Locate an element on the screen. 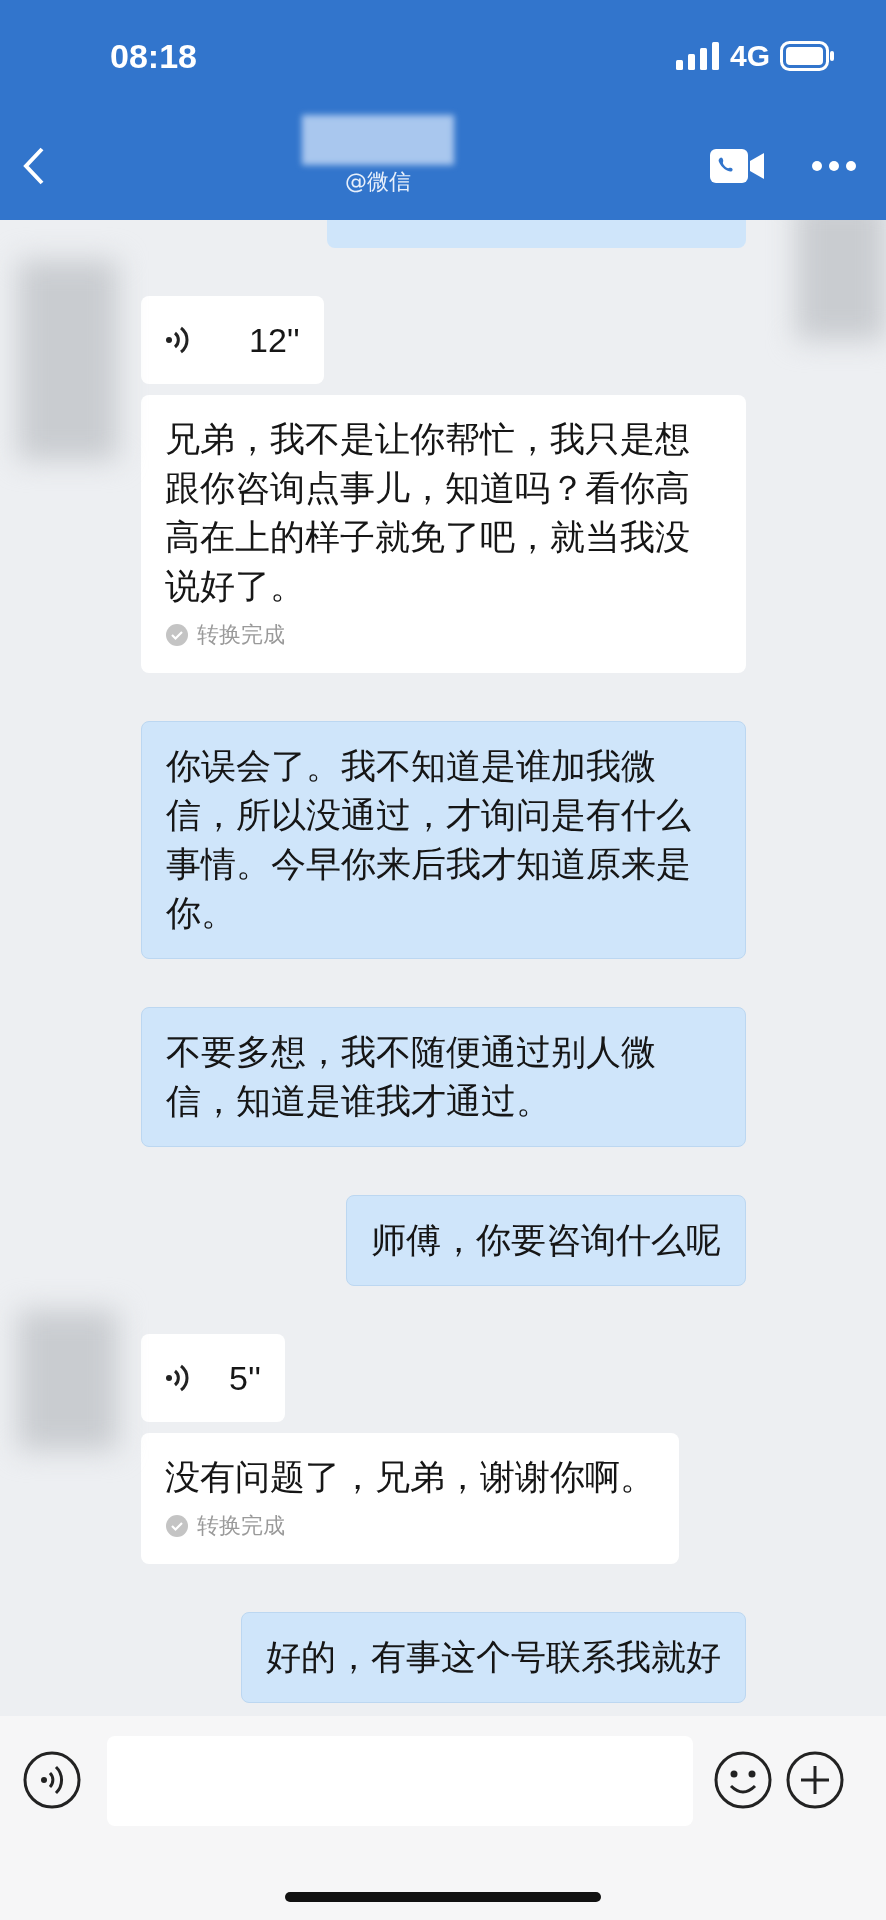 The width and height of the screenshot is (886, 1920). message-bubble: 师傅，你要咨询什么呢 is located at coordinates (546, 1240).